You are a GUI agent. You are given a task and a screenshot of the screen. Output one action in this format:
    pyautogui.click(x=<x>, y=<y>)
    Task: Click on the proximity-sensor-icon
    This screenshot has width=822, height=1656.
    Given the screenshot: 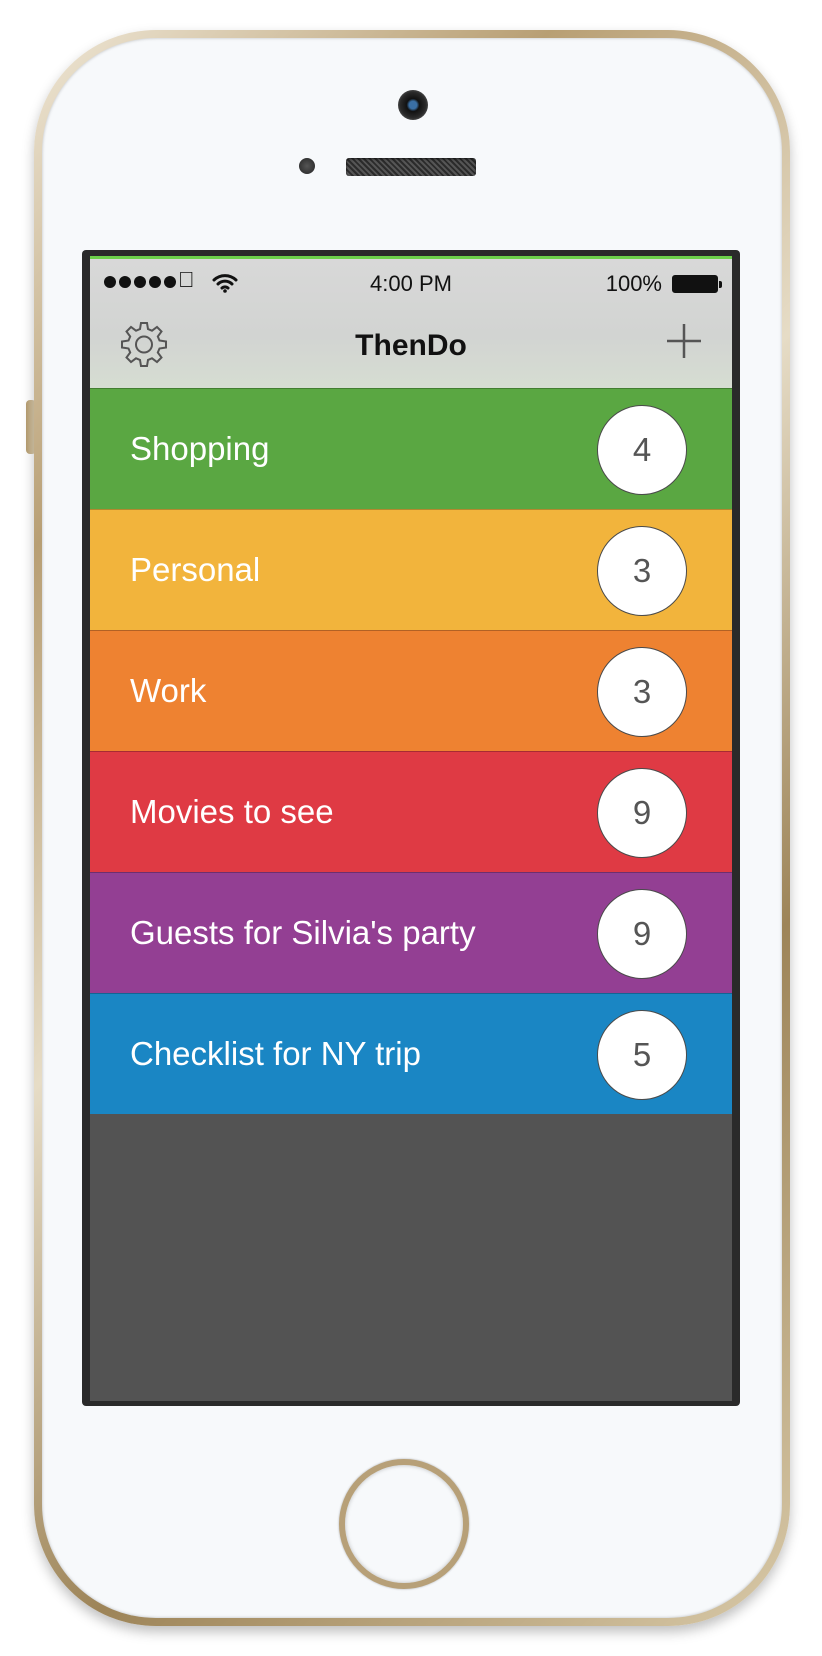 What is the action you would take?
    pyautogui.click(x=307, y=166)
    